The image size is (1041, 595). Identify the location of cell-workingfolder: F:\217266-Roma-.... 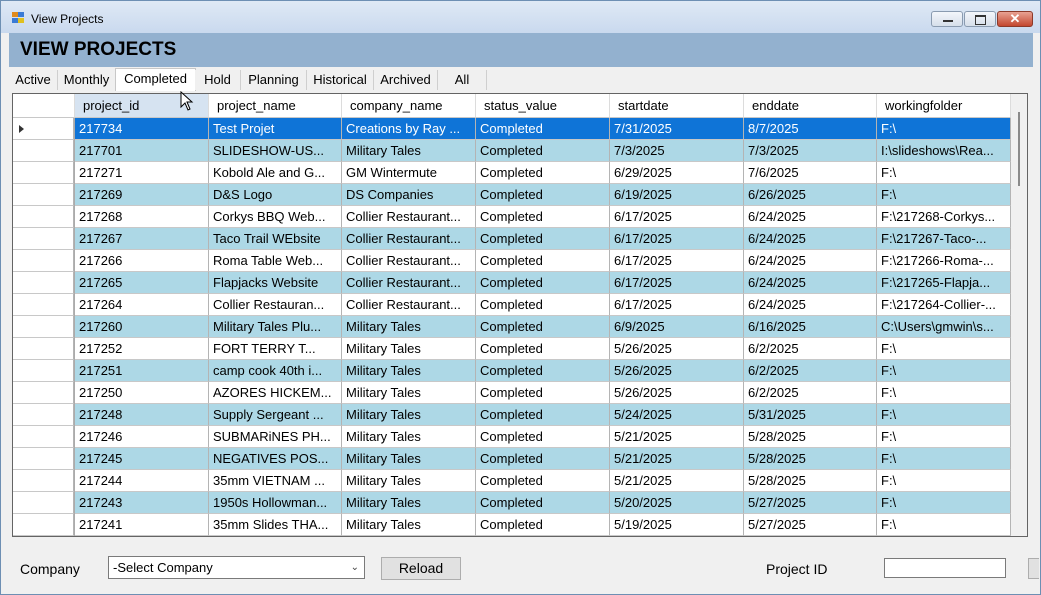
(944, 261).